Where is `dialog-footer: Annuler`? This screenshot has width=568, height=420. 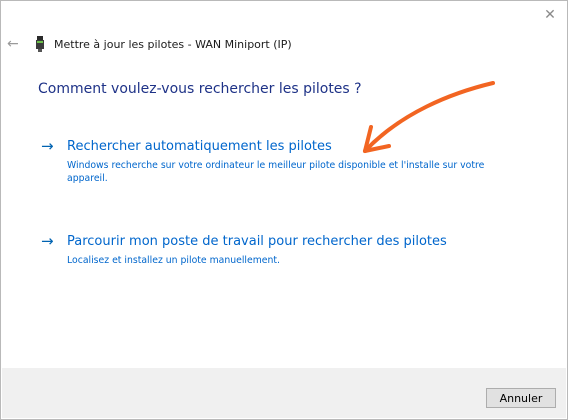 dialog-footer: Annuler is located at coordinates (284, 393).